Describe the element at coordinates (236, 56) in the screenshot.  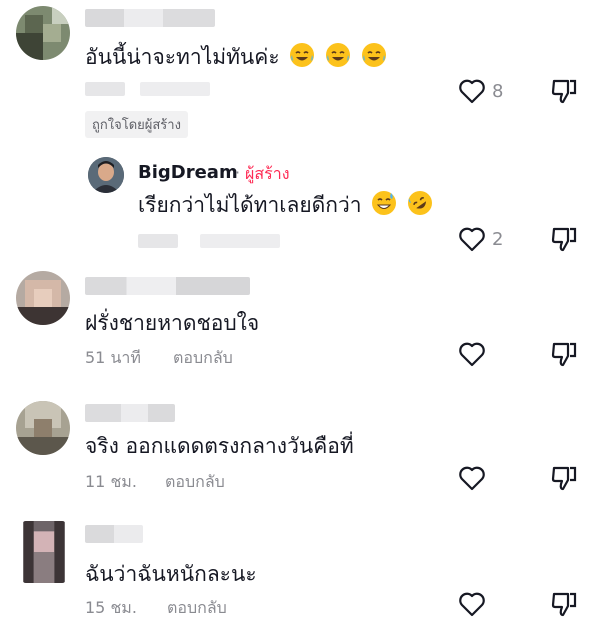
I see `comment-text: อันนี้น่าจะทาไม่ทันค่ะ` at that location.